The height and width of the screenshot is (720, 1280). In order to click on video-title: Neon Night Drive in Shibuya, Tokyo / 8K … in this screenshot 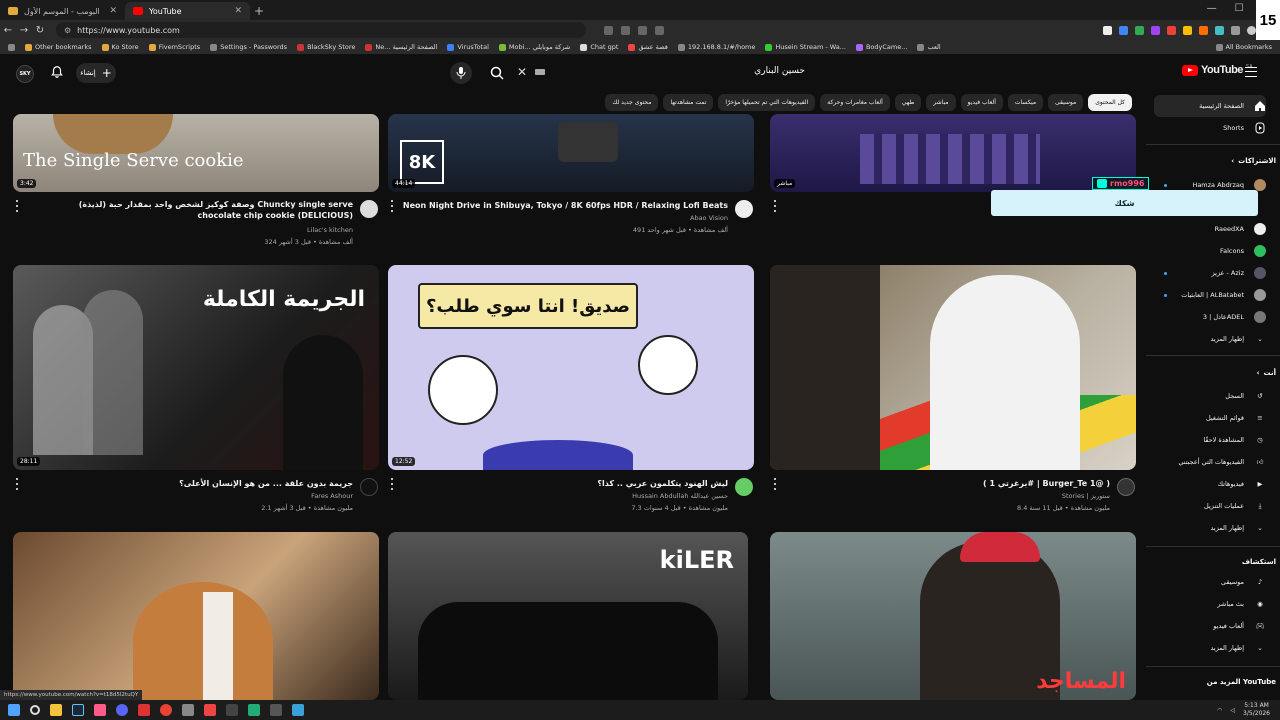, I will do `click(565, 205)`.